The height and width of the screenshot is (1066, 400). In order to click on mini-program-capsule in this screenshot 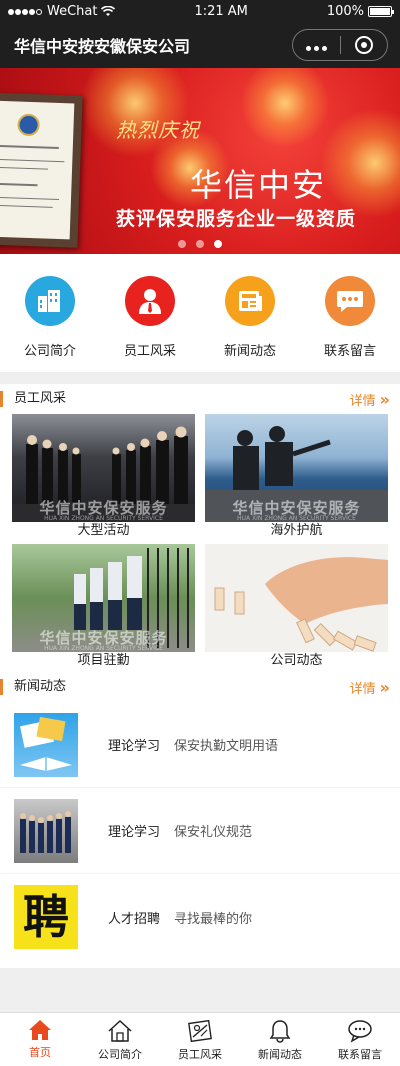, I will do `click(340, 45)`.